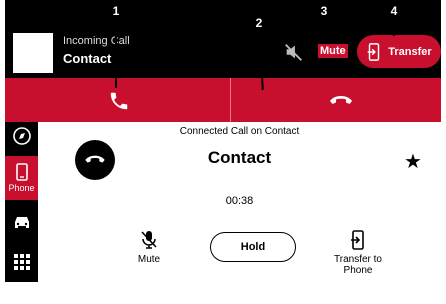 The height and width of the screenshot is (304, 446). Describe the element at coordinates (149, 240) in the screenshot. I see `mic-muted-icon` at that location.